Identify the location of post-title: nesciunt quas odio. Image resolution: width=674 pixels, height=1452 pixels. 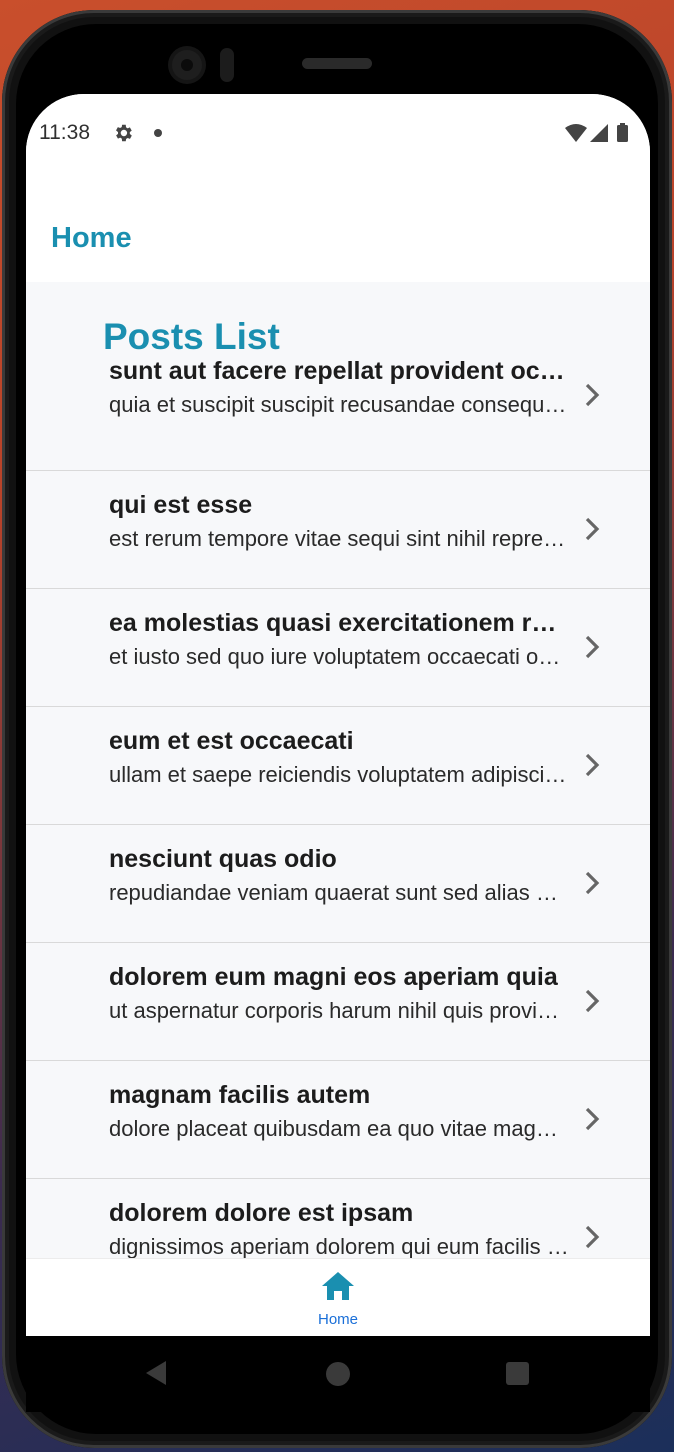
(223, 859).